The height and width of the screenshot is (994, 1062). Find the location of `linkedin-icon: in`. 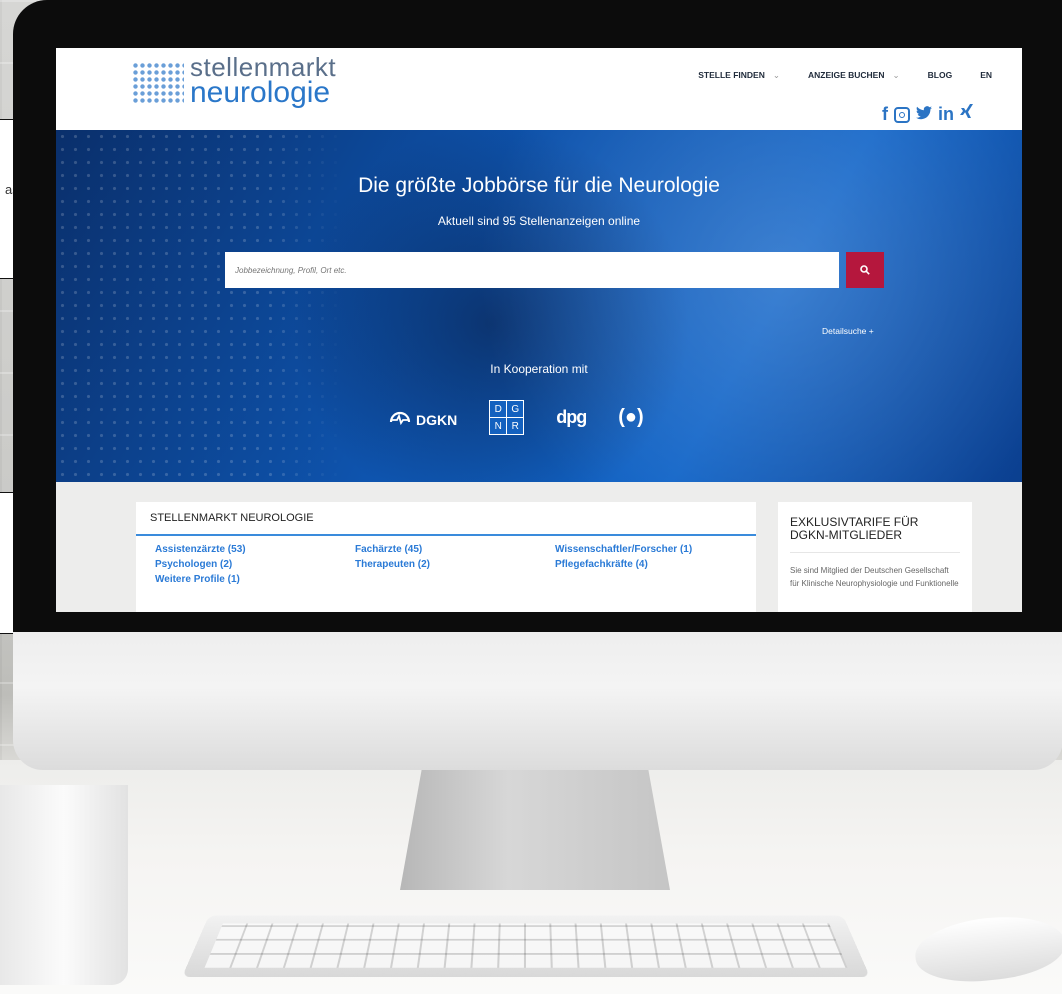

linkedin-icon: in is located at coordinates (946, 114).